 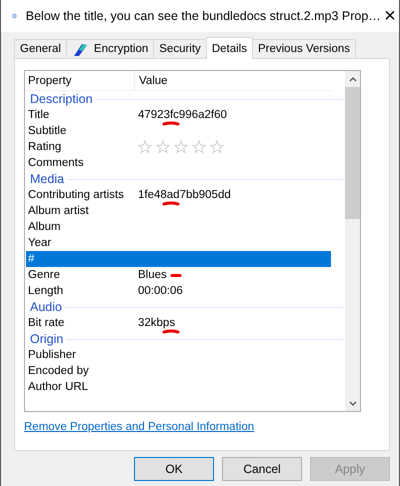 What do you see at coordinates (182, 115) in the screenshot?
I see `property-value: 47923fc996a2f60` at bounding box center [182, 115].